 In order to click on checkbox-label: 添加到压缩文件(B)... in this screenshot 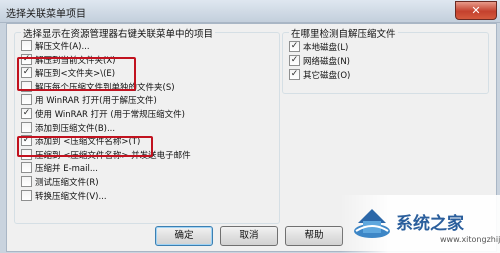, I will do `click(75, 128)`.